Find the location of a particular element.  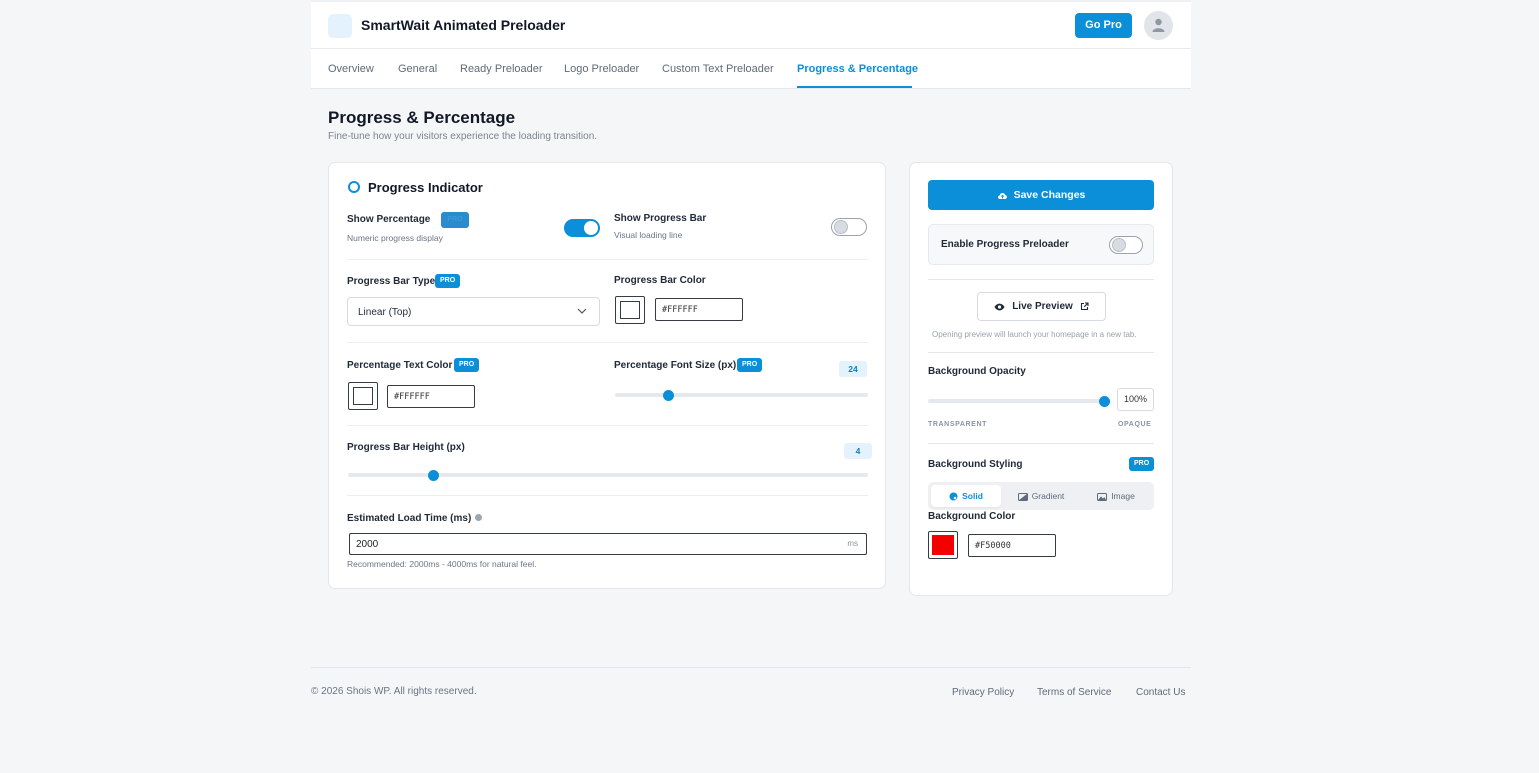

progress-bar-type-label: Progress Bar Type is located at coordinates (391, 281).